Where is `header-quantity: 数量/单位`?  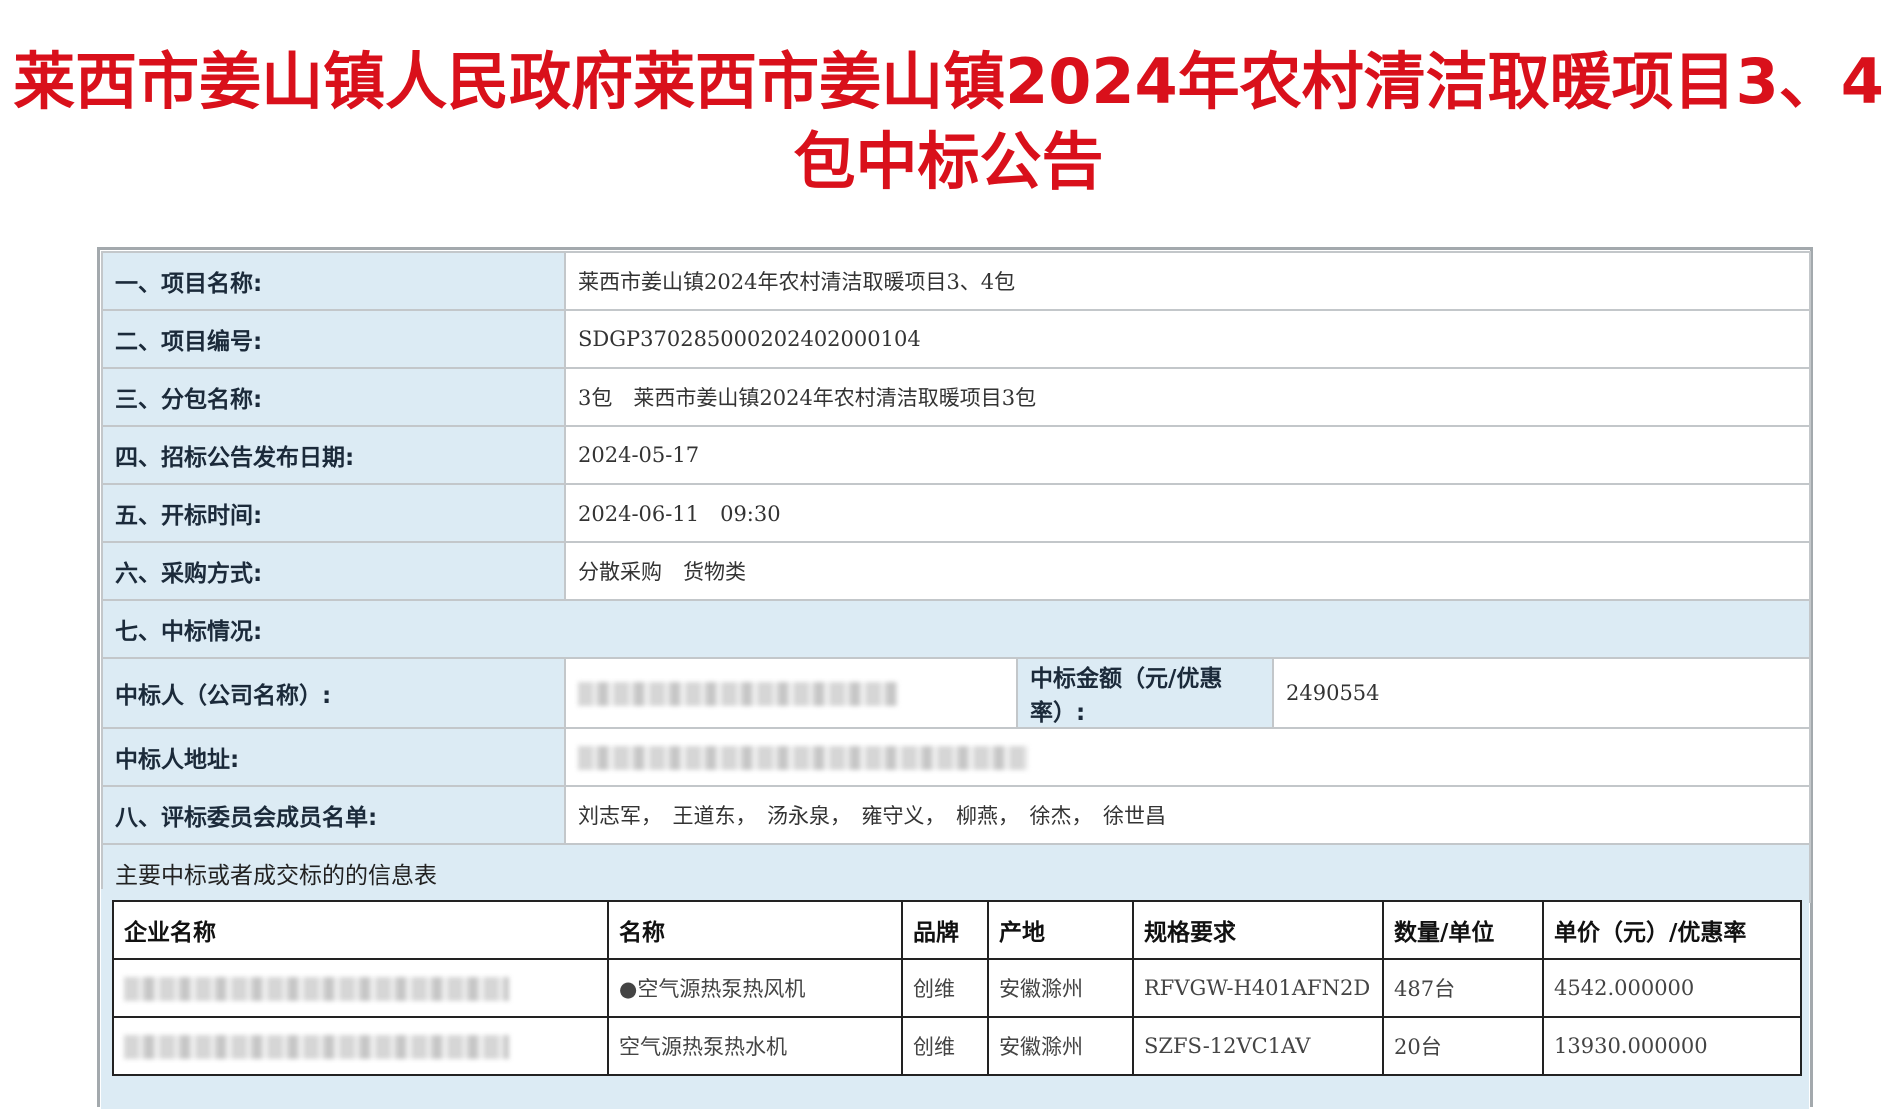
header-quantity: 数量/单位 is located at coordinates (1463, 930).